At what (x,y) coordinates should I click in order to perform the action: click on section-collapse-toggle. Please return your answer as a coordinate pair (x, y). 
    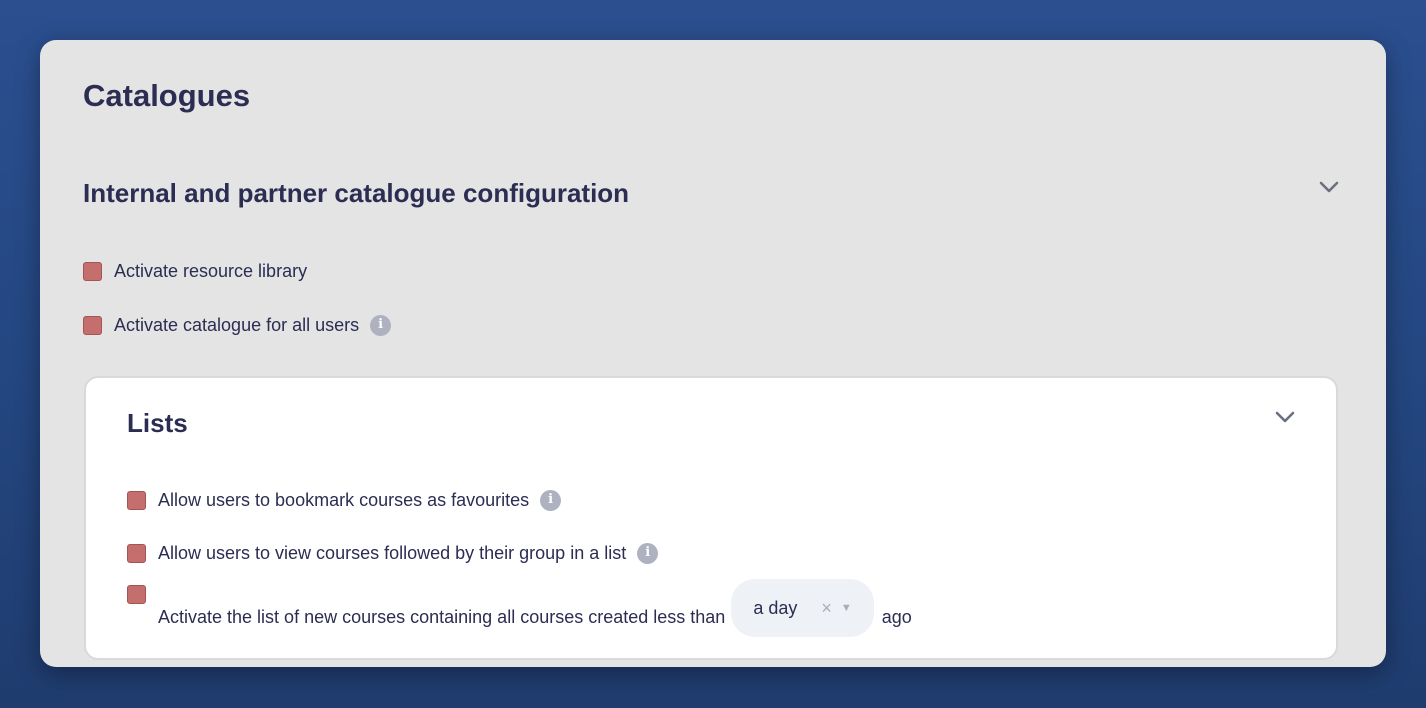
    Looking at the image, I should click on (1329, 187).